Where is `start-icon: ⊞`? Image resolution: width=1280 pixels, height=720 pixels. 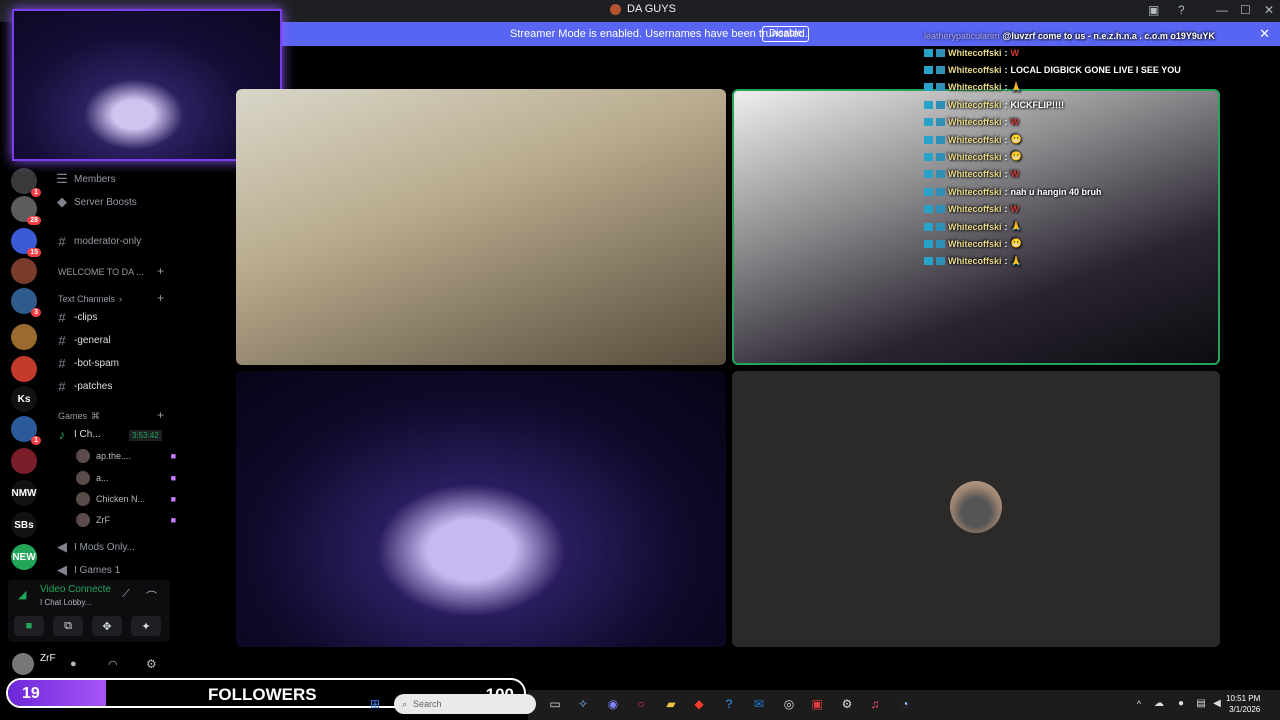
start-icon: ⊞ is located at coordinates (375, 704).